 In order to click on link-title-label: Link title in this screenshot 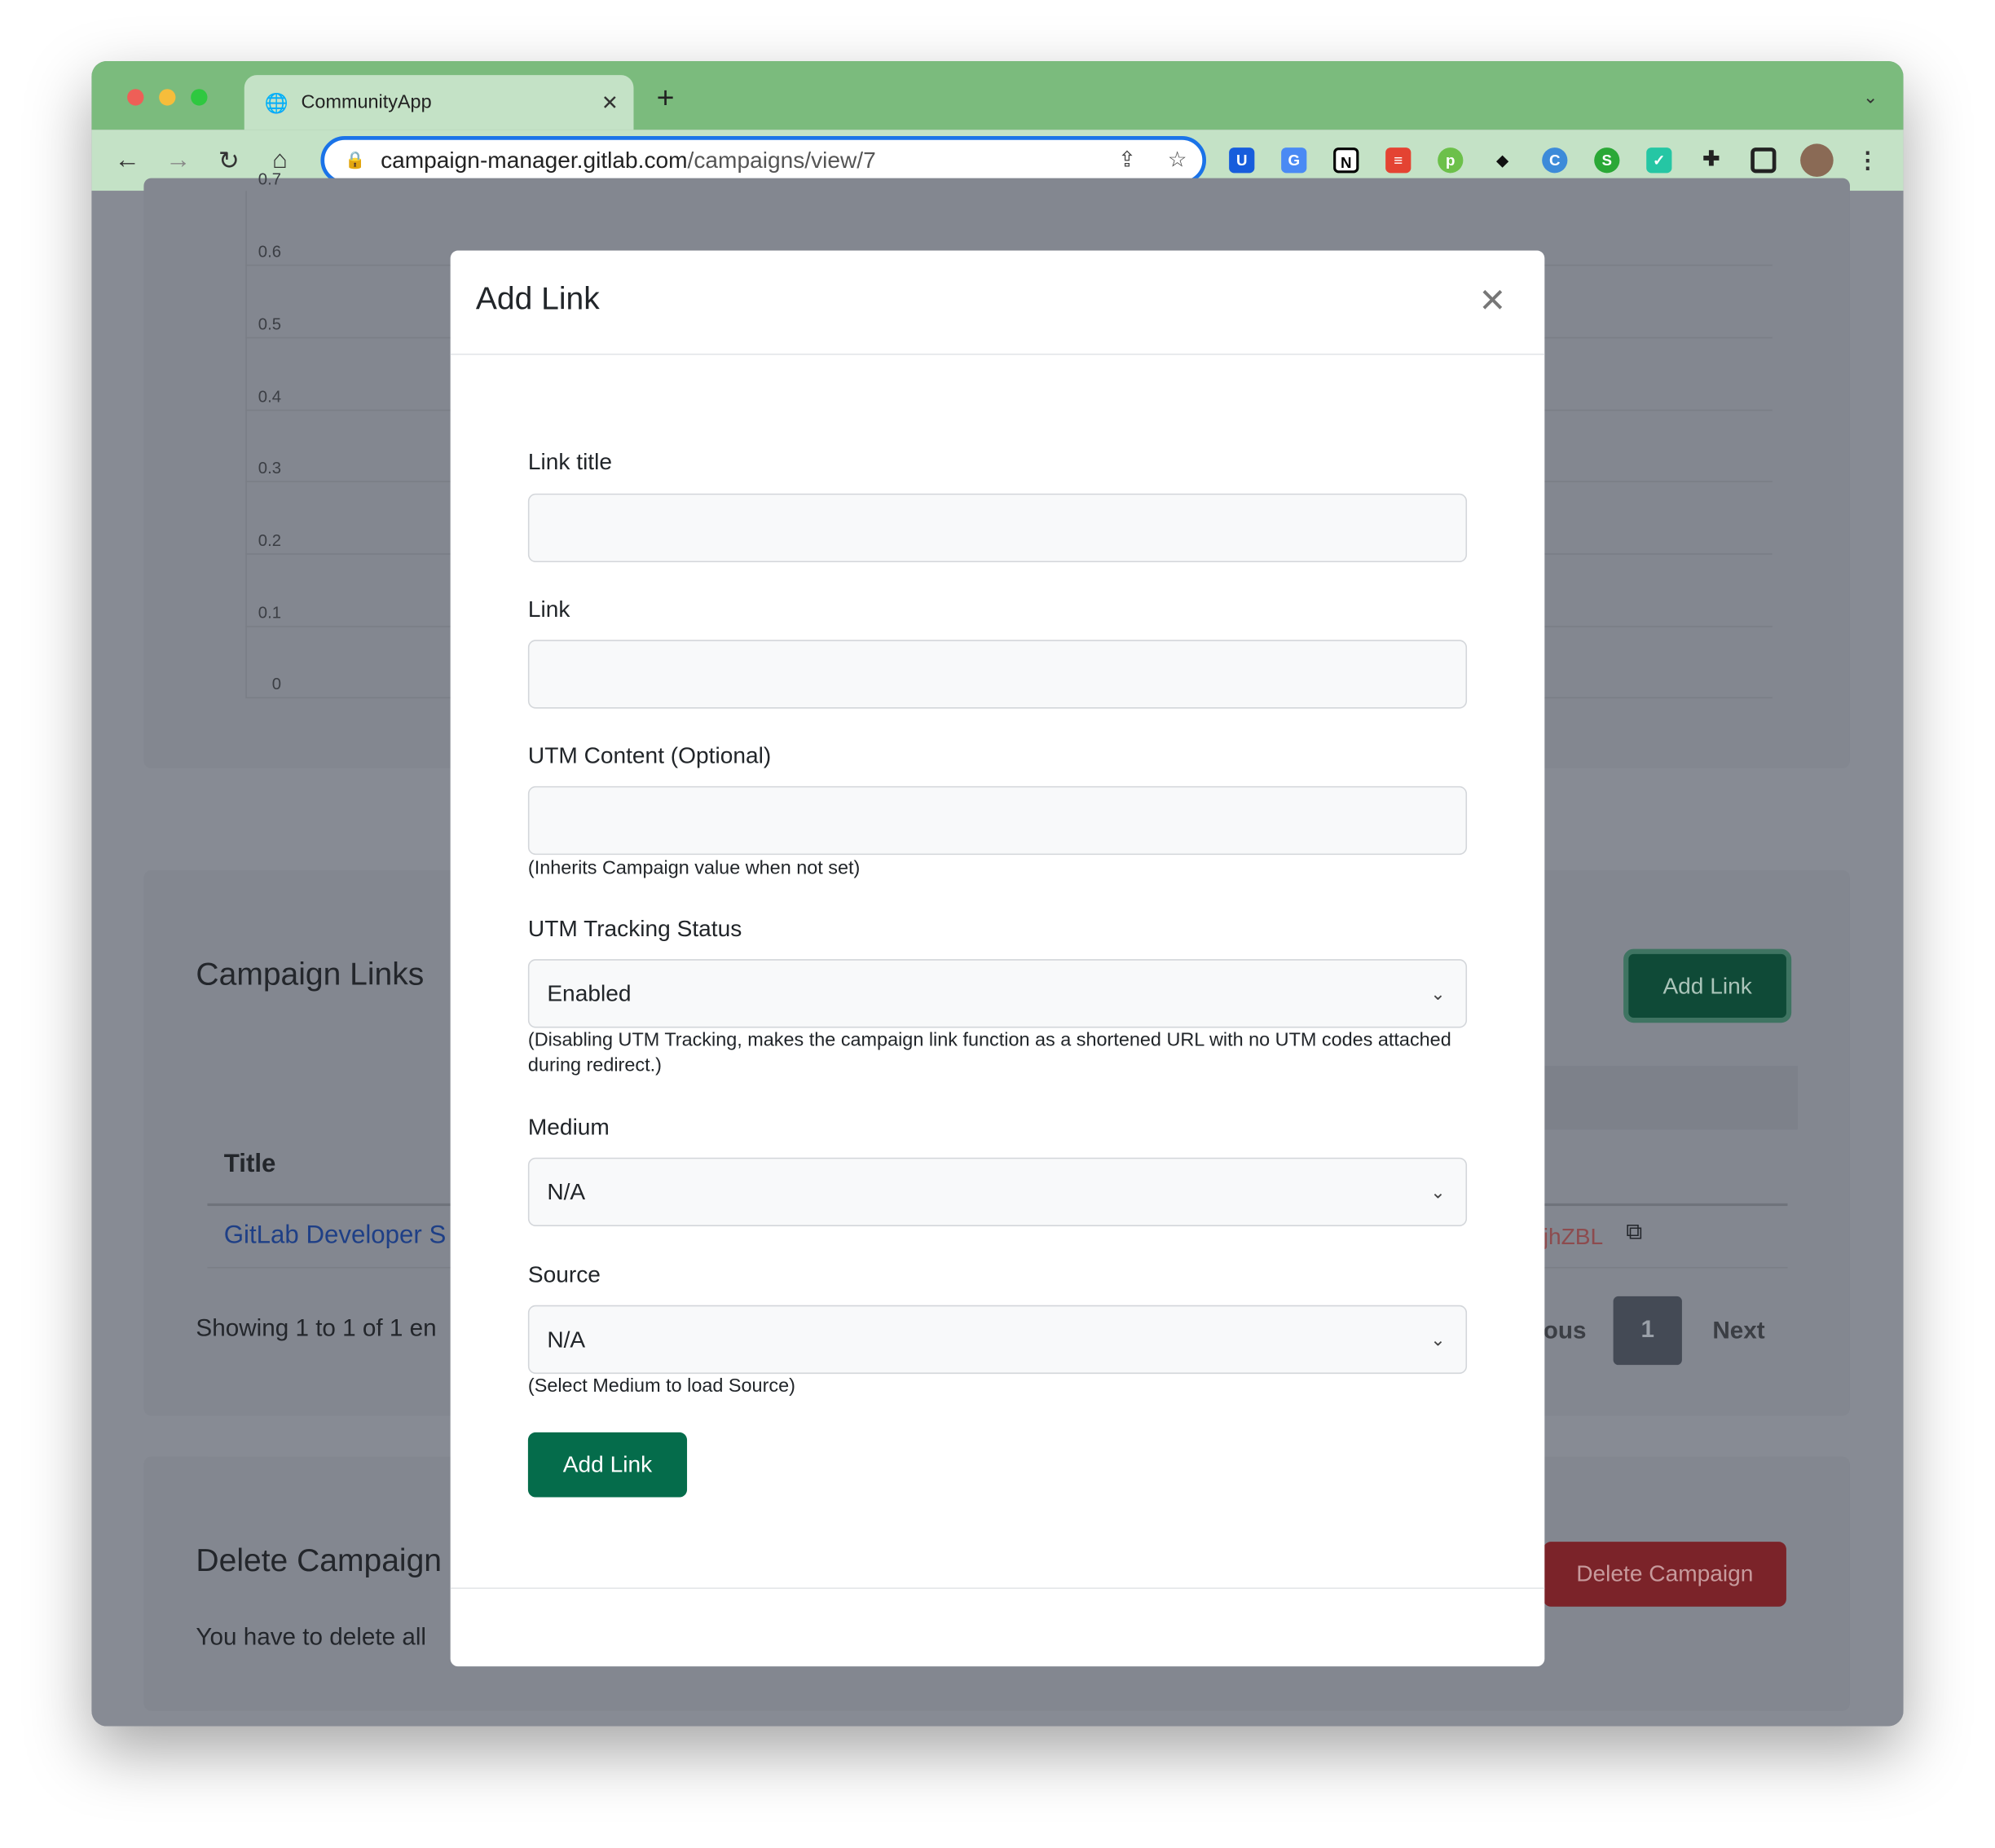, I will do `click(570, 462)`.